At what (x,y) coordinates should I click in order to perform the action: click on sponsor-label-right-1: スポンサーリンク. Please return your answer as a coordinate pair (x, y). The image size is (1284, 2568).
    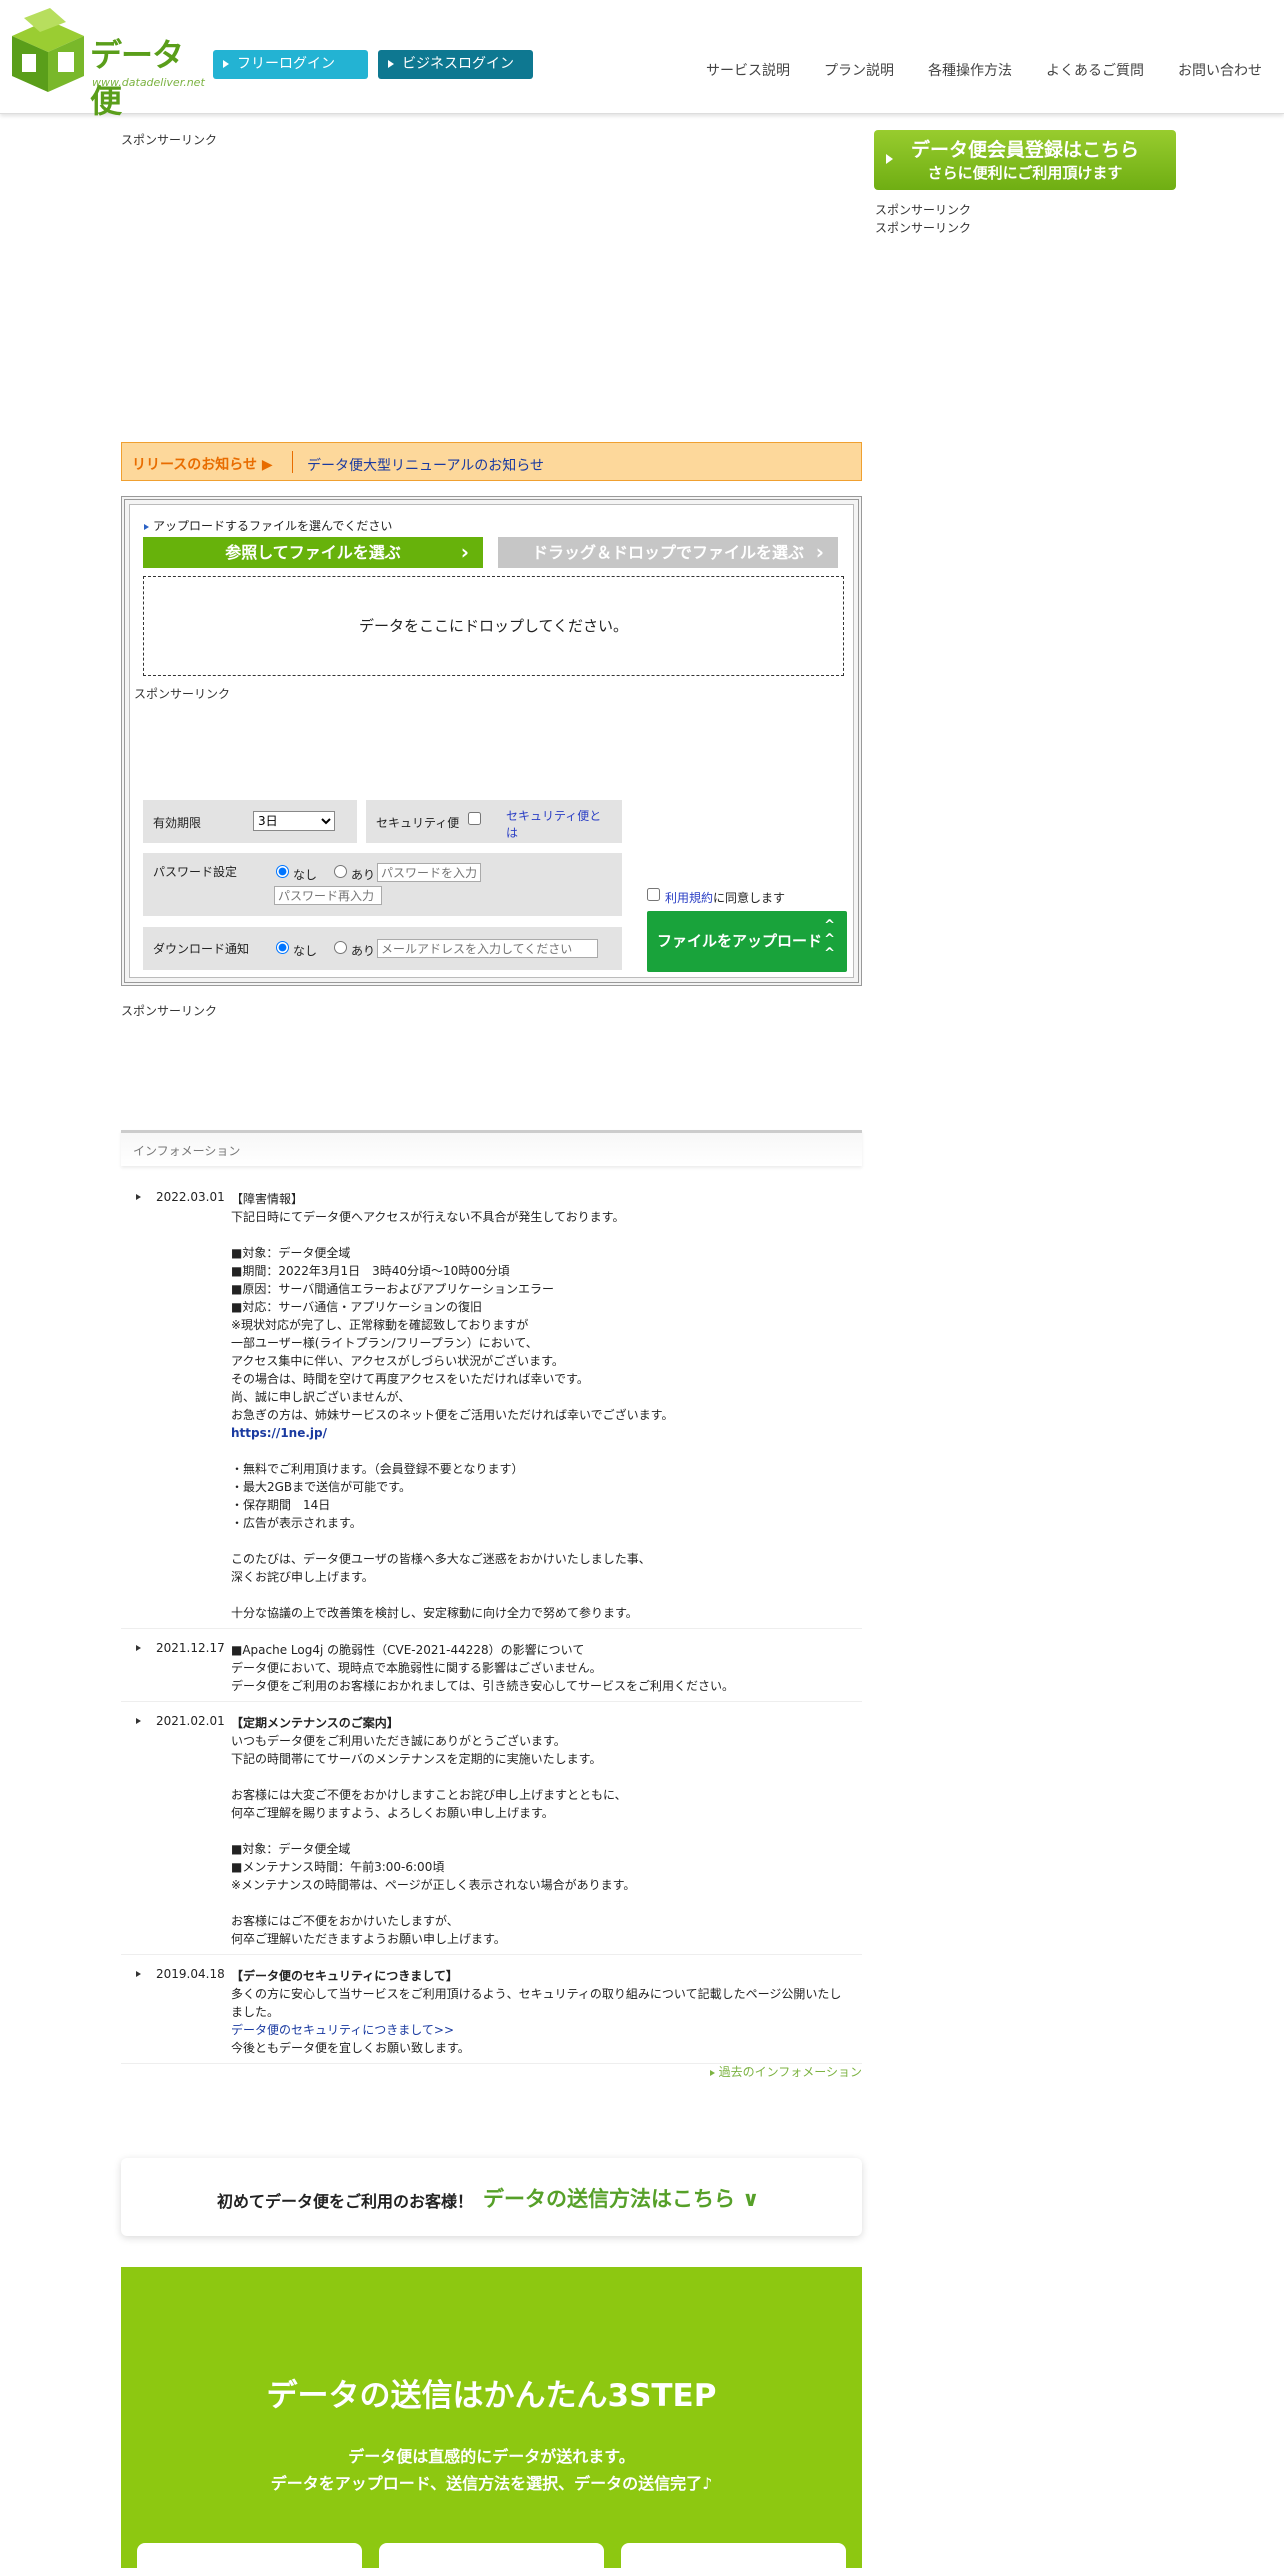
    Looking at the image, I should click on (923, 210).